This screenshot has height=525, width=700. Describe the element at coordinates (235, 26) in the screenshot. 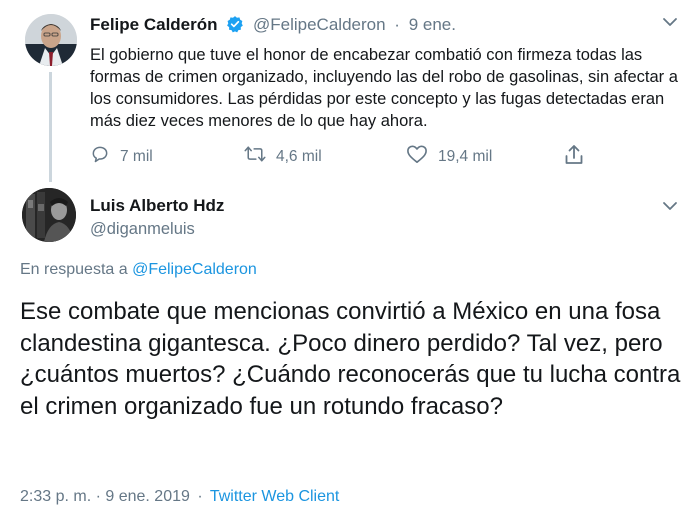

I see `verified-badge-icon` at that location.